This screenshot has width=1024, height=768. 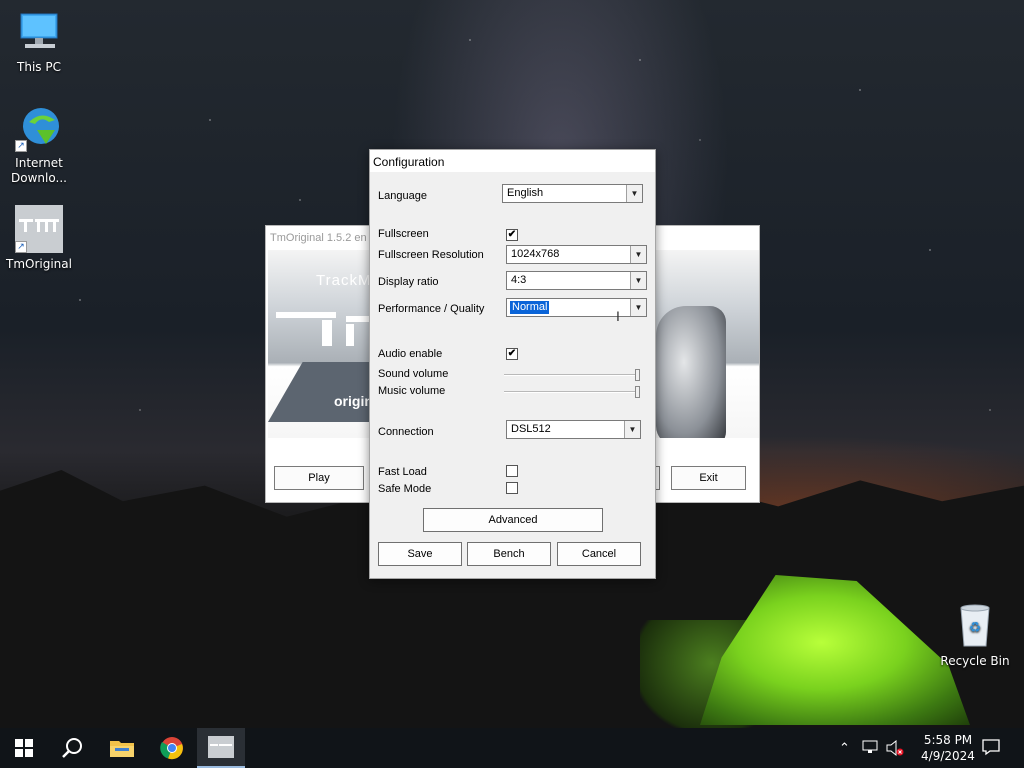 I want to click on music-volume-label: Music volume, so click(x=412, y=391).